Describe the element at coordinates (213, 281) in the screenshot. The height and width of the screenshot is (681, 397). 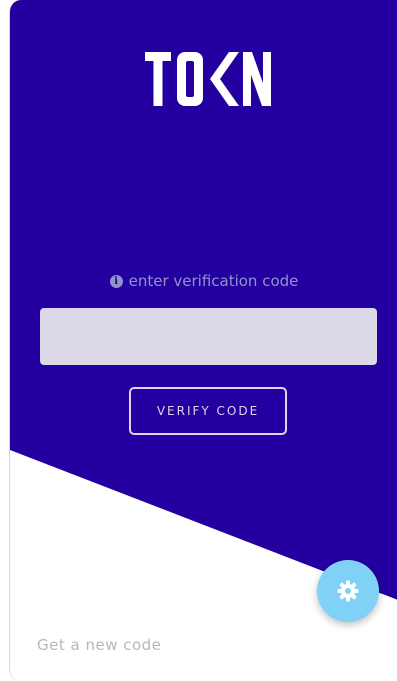
I see `hint-text: enter verification code` at that location.